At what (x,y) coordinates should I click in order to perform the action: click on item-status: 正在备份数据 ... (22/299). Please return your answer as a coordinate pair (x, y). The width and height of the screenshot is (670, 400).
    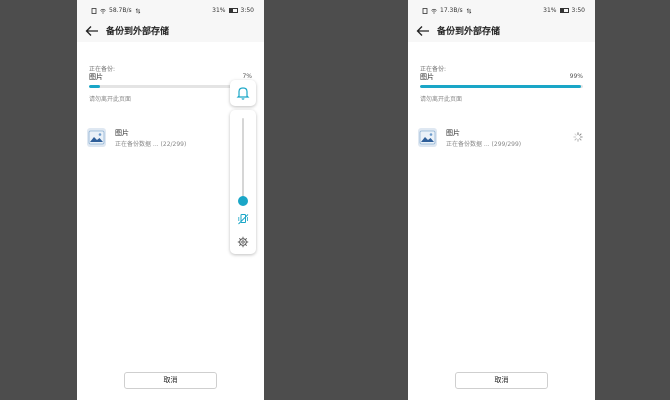
    Looking at the image, I should click on (151, 144).